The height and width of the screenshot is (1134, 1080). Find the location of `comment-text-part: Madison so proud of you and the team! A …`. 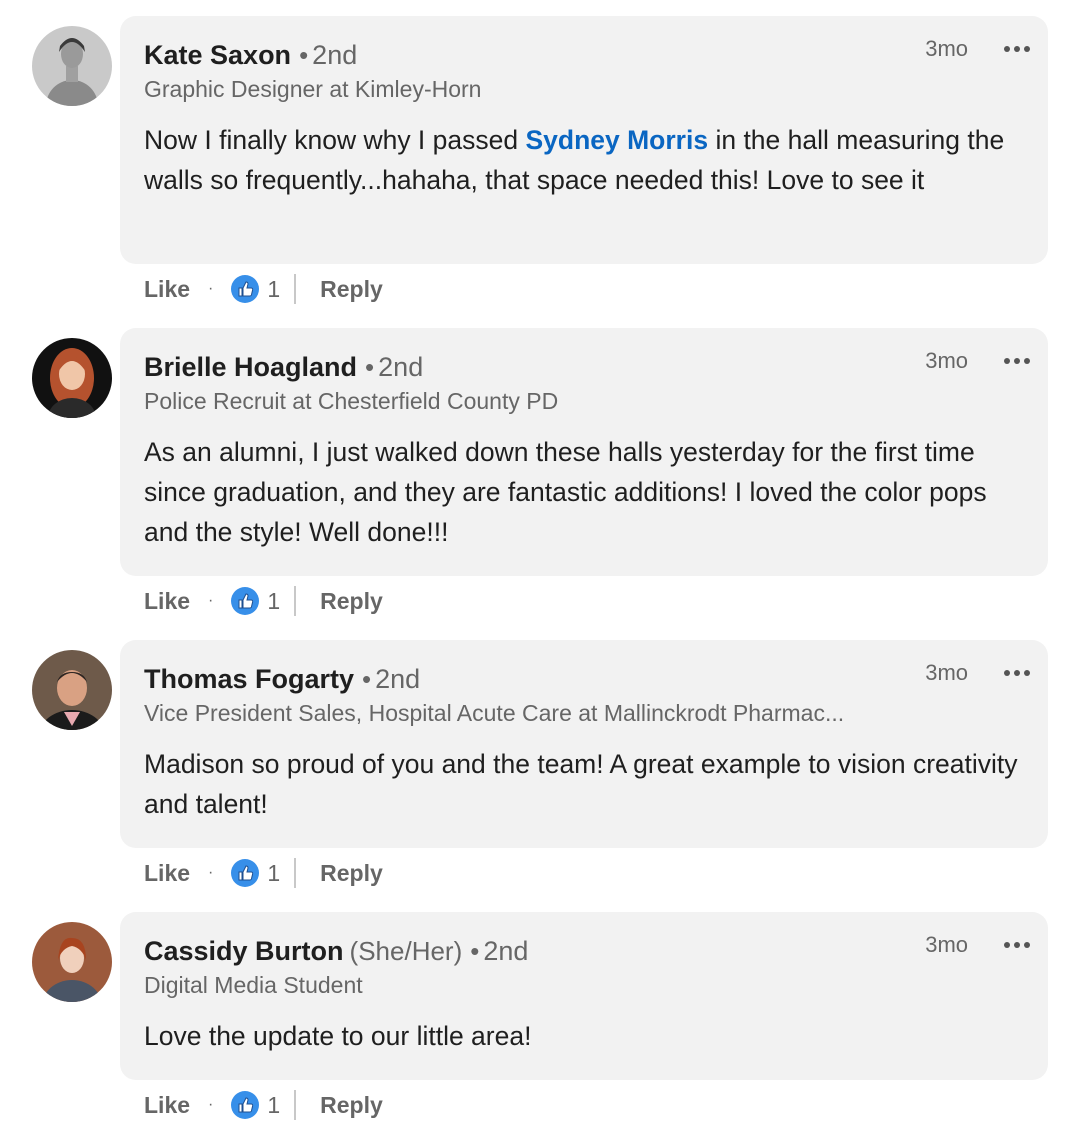

comment-text-part: Madison so proud of you and the team! A … is located at coordinates (581, 784).